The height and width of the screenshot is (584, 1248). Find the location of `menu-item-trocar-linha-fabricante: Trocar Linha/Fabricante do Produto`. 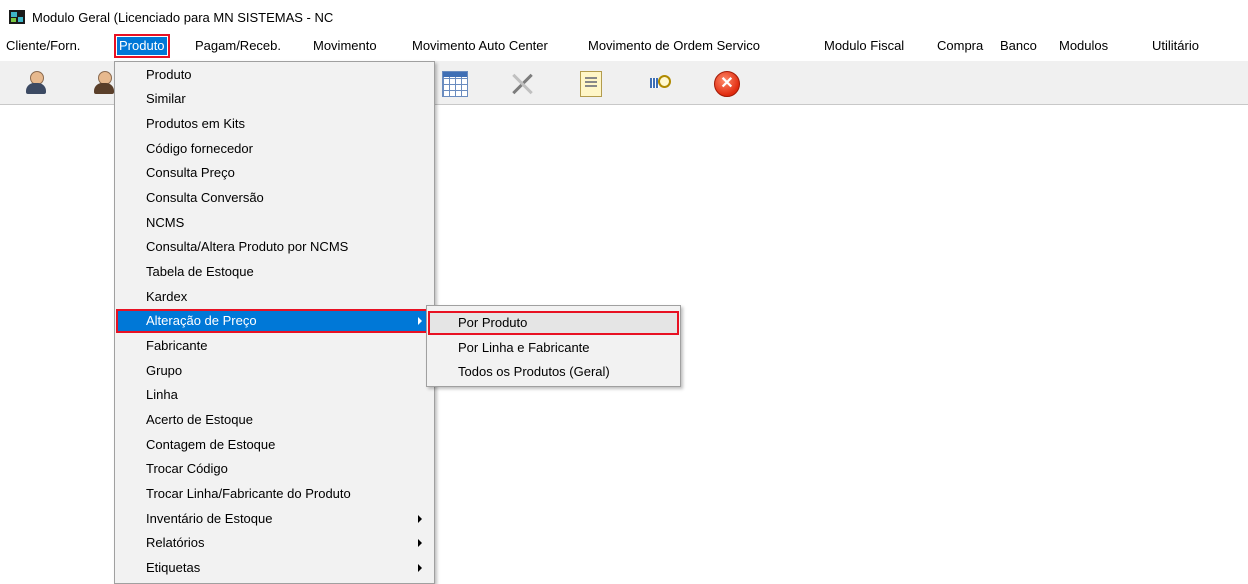

menu-item-trocar-linha-fabricante: Trocar Linha/Fabricante do Produto is located at coordinates (274, 494).